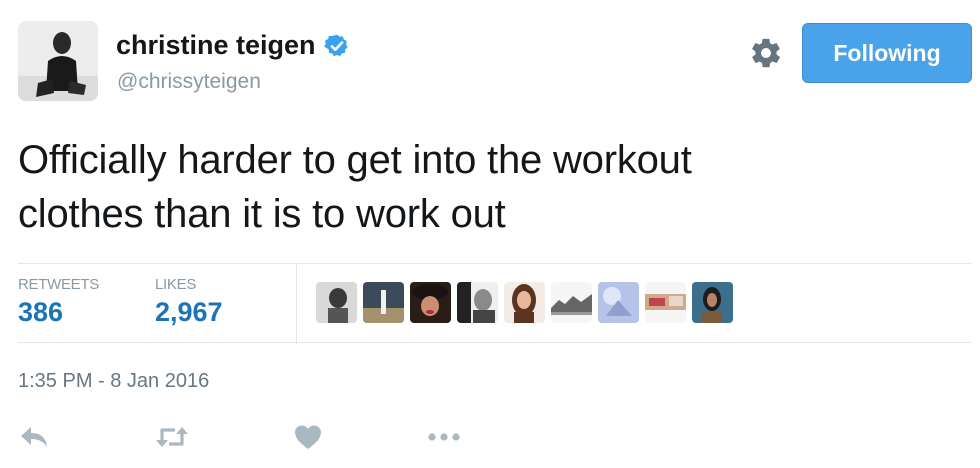  What do you see at coordinates (176, 284) in the screenshot?
I see `likes-label: LIKES` at bounding box center [176, 284].